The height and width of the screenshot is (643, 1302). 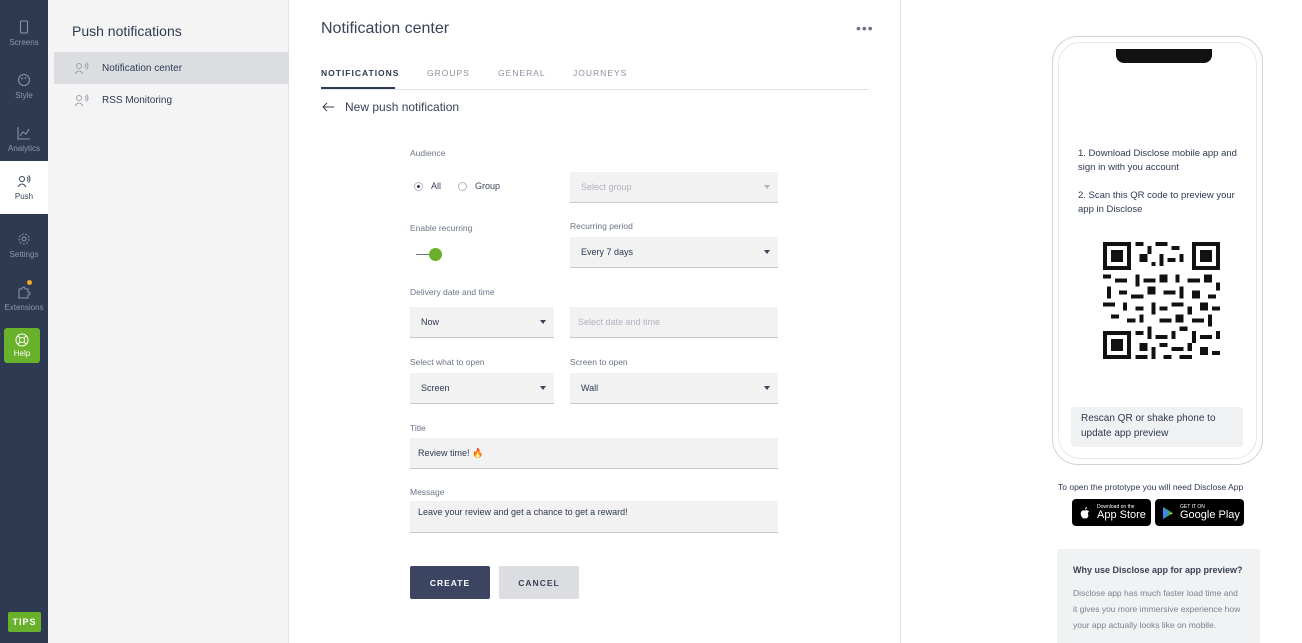 I want to click on rail-item-settings: Settings, so click(x=24, y=245).